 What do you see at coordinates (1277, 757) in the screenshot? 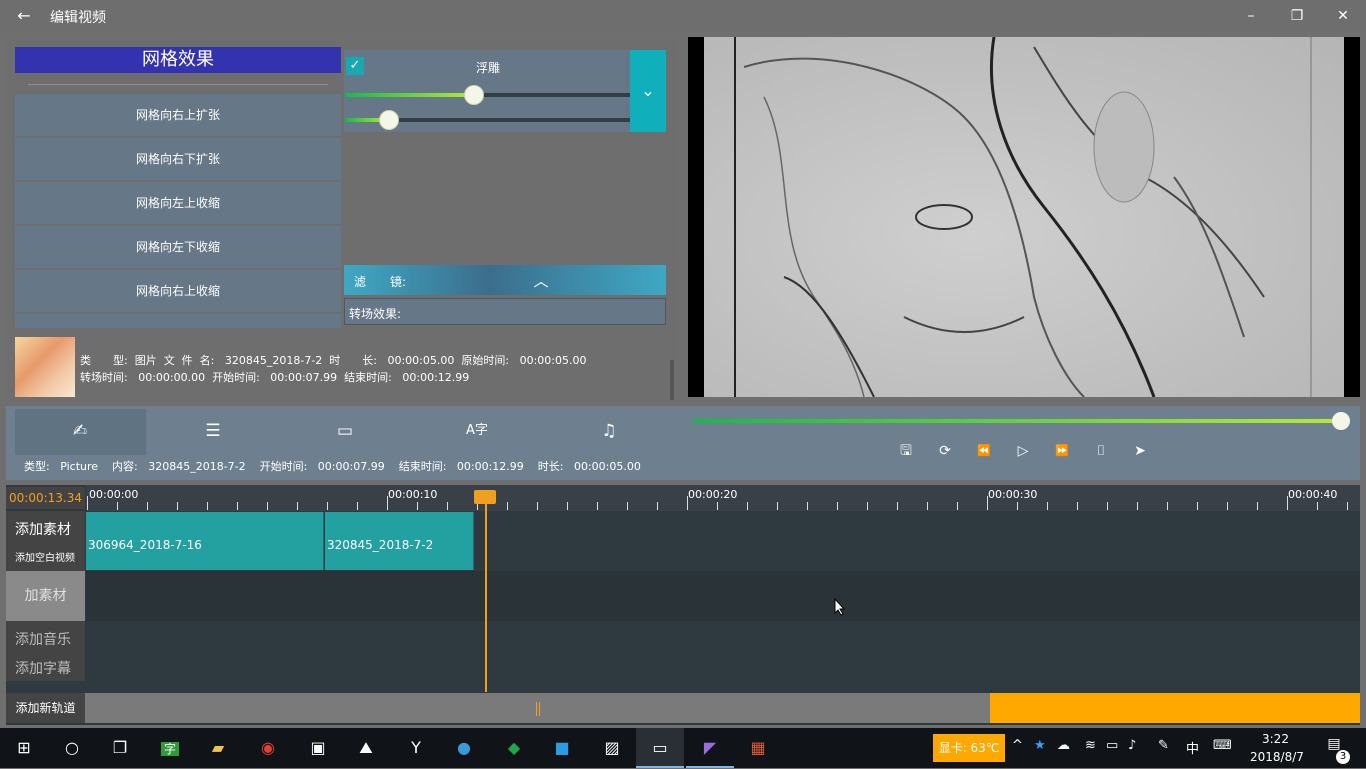
I see `clock-date: 2018/8/7` at bounding box center [1277, 757].